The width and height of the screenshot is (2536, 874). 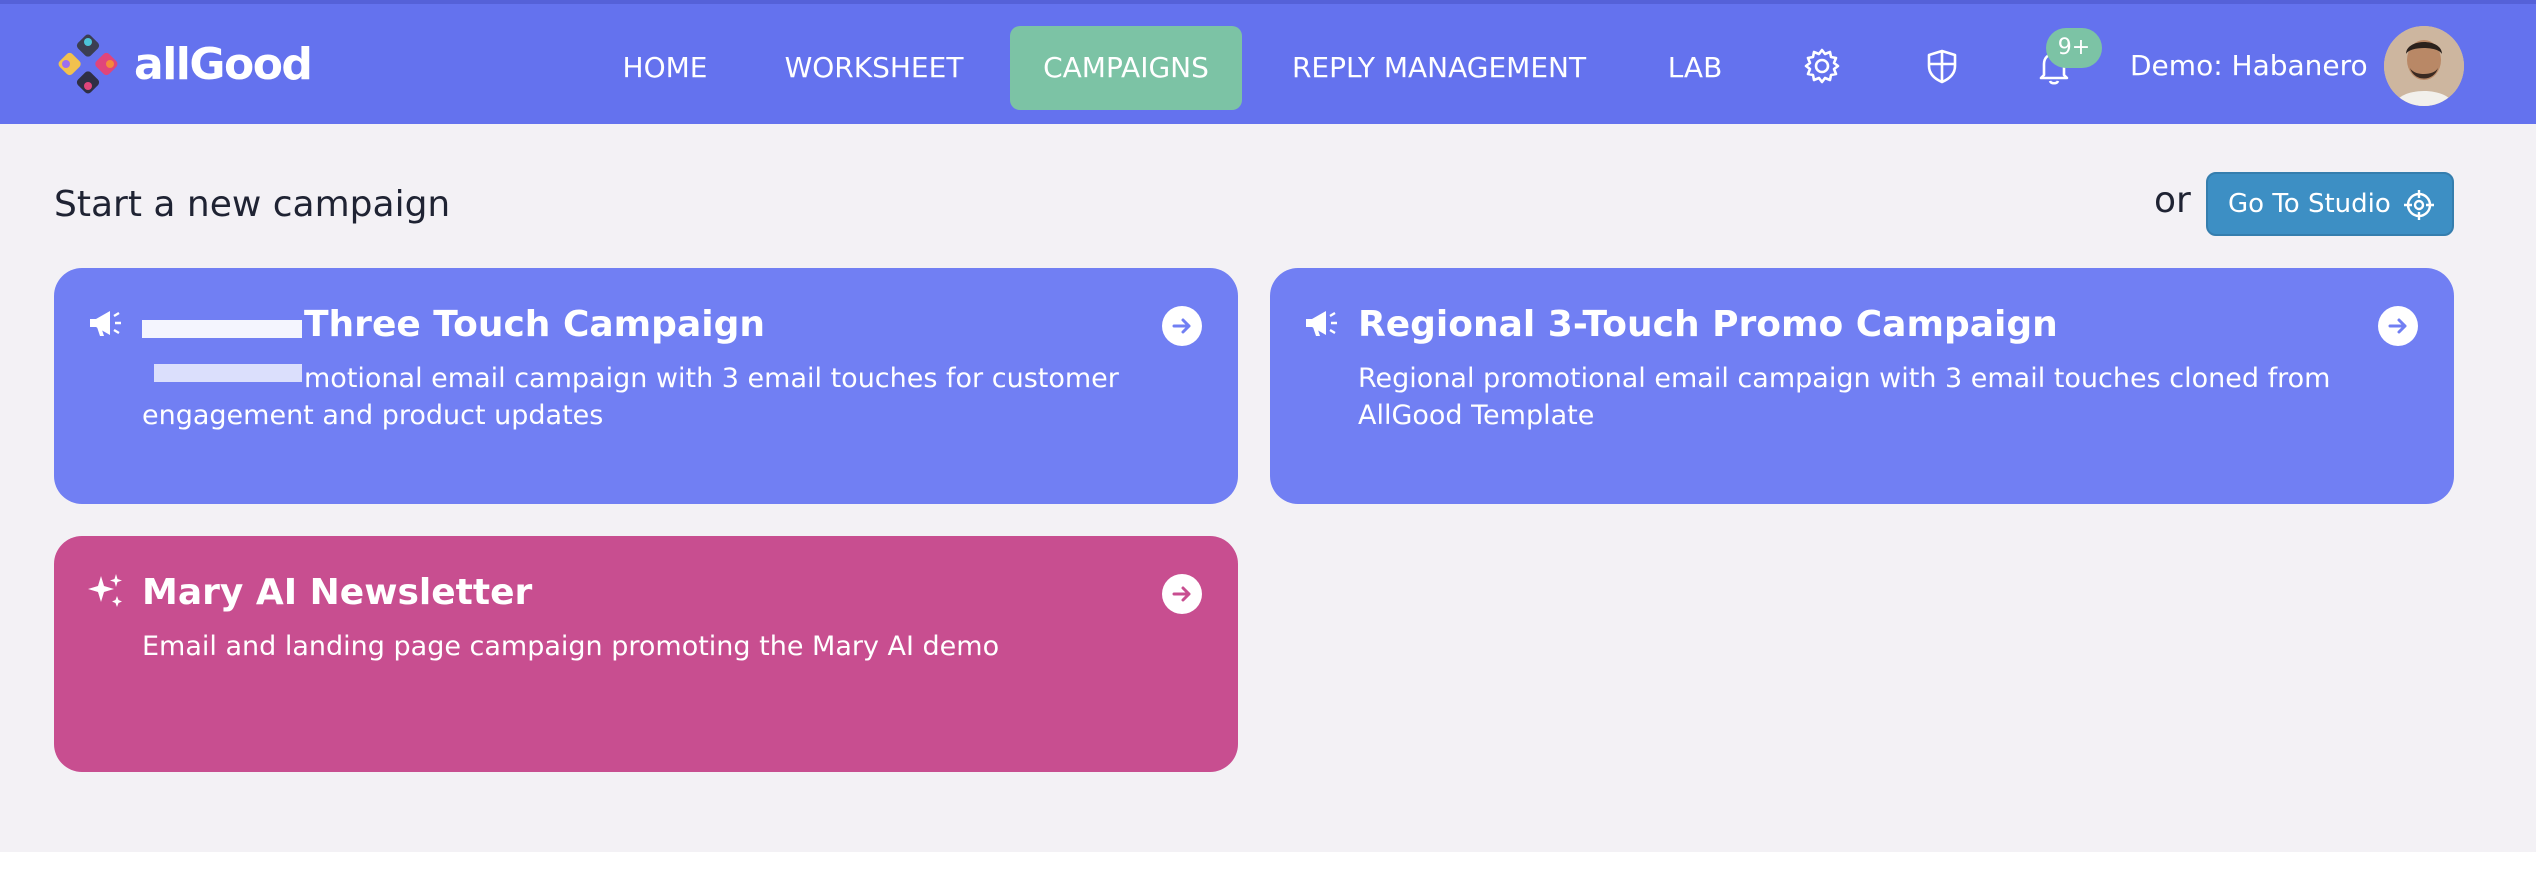 What do you see at coordinates (2249, 66) in the screenshot?
I see `user-label: Demo: Habanero` at bounding box center [2249, 66].